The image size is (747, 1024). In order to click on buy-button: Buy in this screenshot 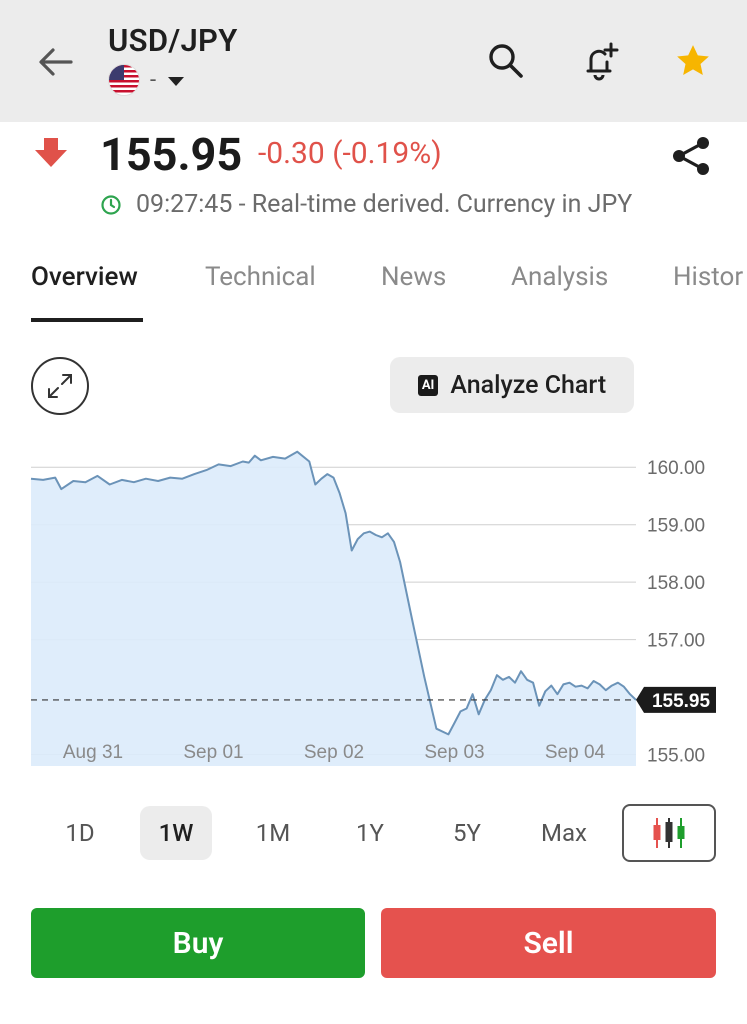, I will do `click(198, 943)`.